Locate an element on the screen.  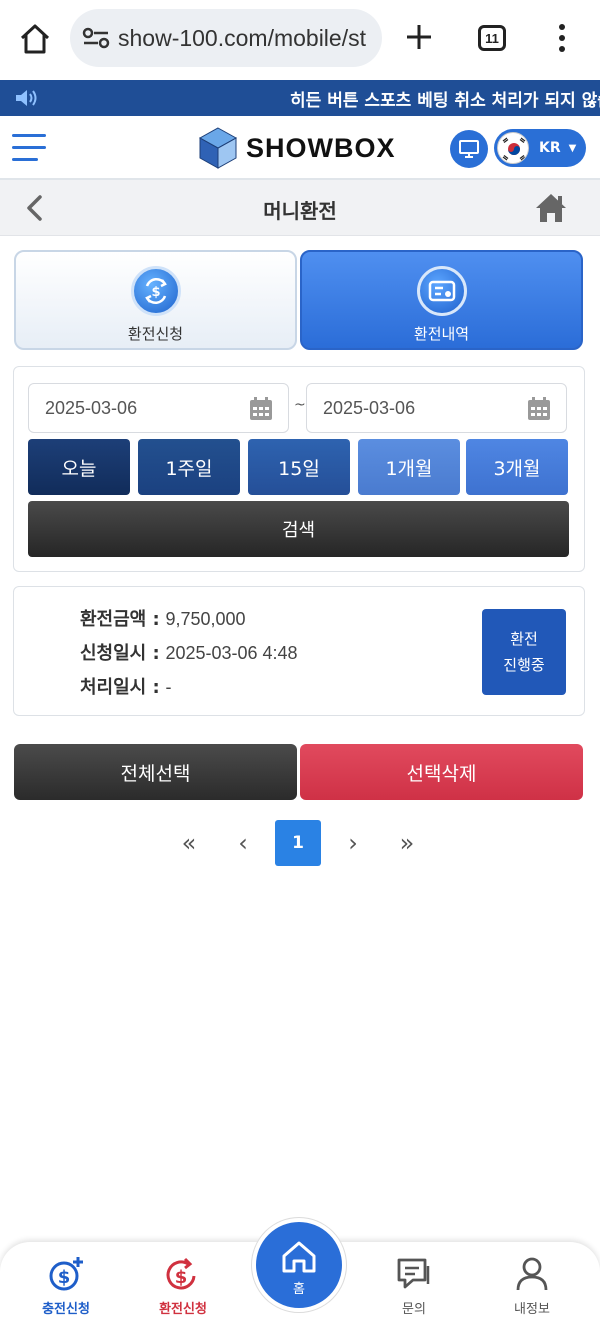
request-time-value: 2025-03-06 4:48 is located at coordinates (231, 653).